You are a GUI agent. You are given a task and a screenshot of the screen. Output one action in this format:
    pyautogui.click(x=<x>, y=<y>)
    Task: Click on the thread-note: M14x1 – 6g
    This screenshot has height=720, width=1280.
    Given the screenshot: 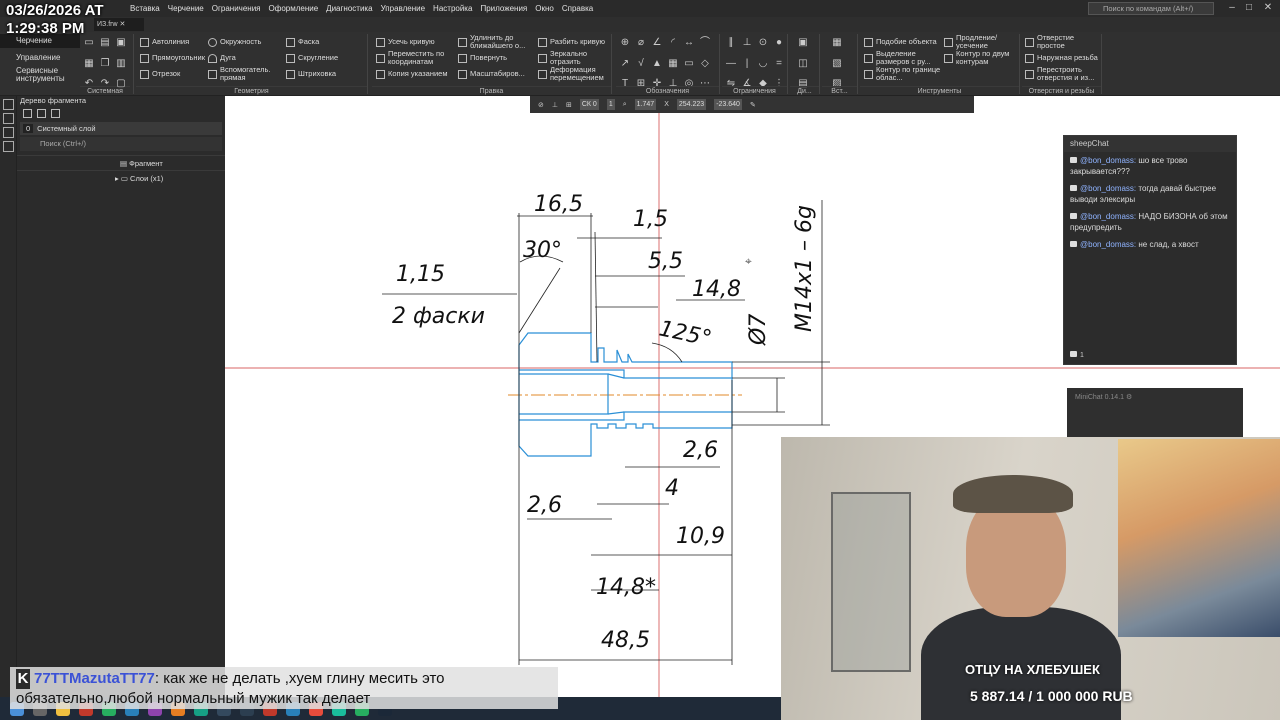 What is the action you would take?
    pyautogui.click(x=804, y=268)
    